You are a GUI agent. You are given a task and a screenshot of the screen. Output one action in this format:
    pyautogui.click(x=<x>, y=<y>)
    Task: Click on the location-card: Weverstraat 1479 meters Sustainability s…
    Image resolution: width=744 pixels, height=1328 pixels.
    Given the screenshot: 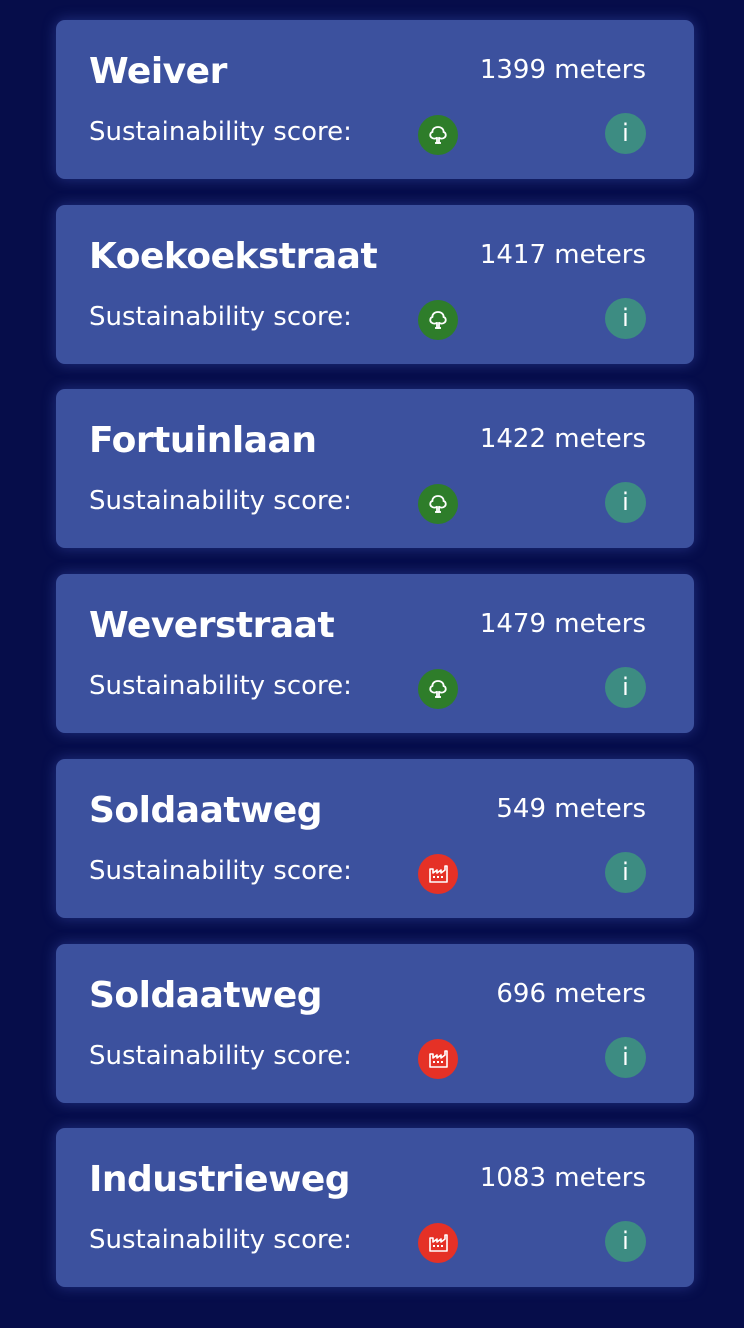 What is the action you would take?
    pyautogui.click(x=375, y=653)
    